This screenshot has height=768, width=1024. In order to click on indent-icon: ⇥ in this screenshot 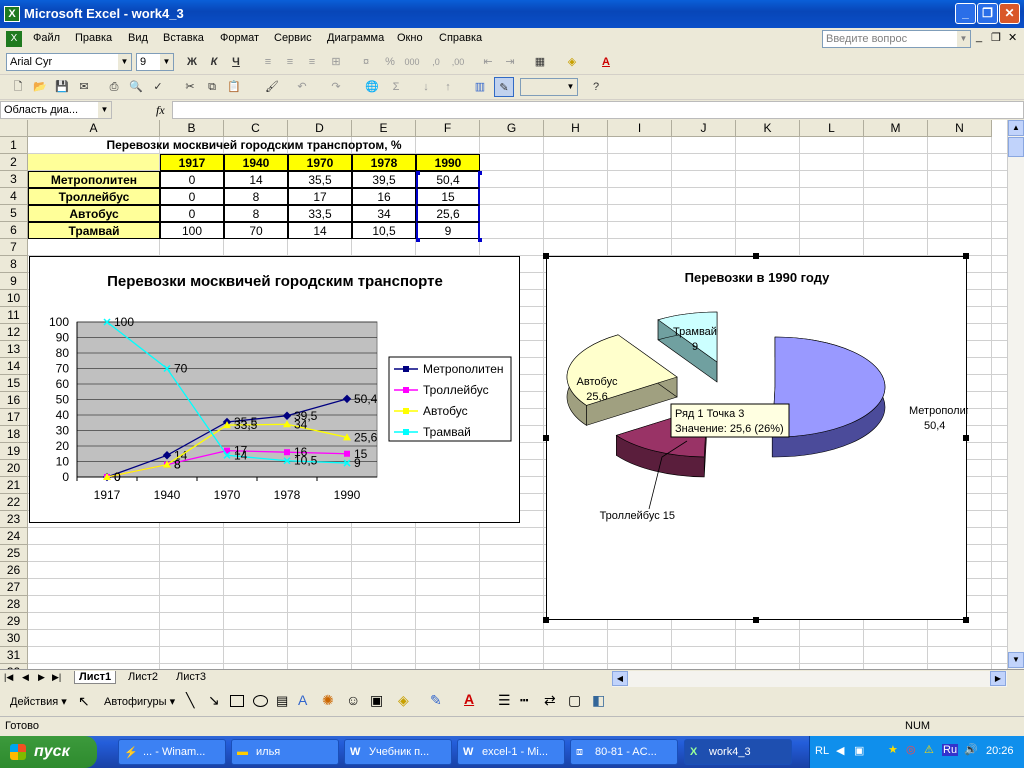, I will do `click(510, 62)`.